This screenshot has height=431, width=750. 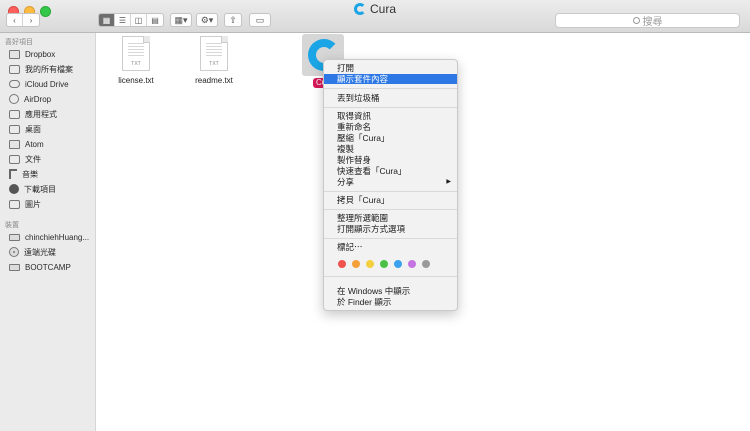 What do you see at coordinates (139, 20) in the screenshot?
I see `column-view-icon: ◫` at bounding box center [139, 20].